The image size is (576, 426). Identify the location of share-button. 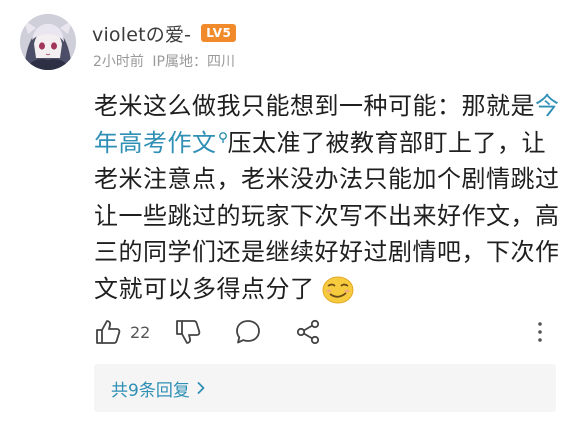
(308, 332).